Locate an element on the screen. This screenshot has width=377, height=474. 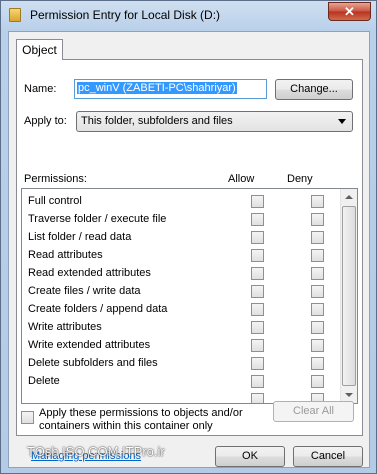
scroll-up-button is located at coordinates (349, 197).